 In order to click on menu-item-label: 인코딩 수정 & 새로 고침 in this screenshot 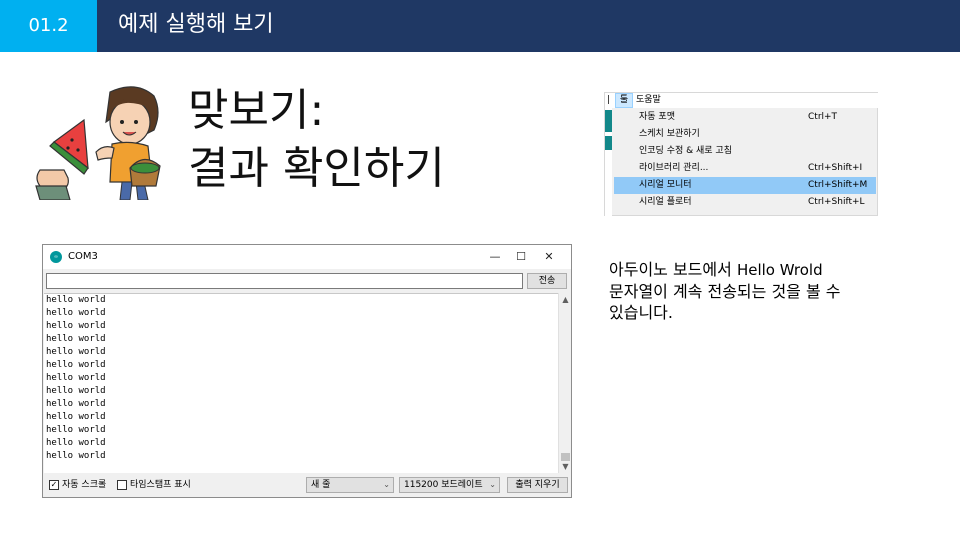, I will do `click(685, 151)`.